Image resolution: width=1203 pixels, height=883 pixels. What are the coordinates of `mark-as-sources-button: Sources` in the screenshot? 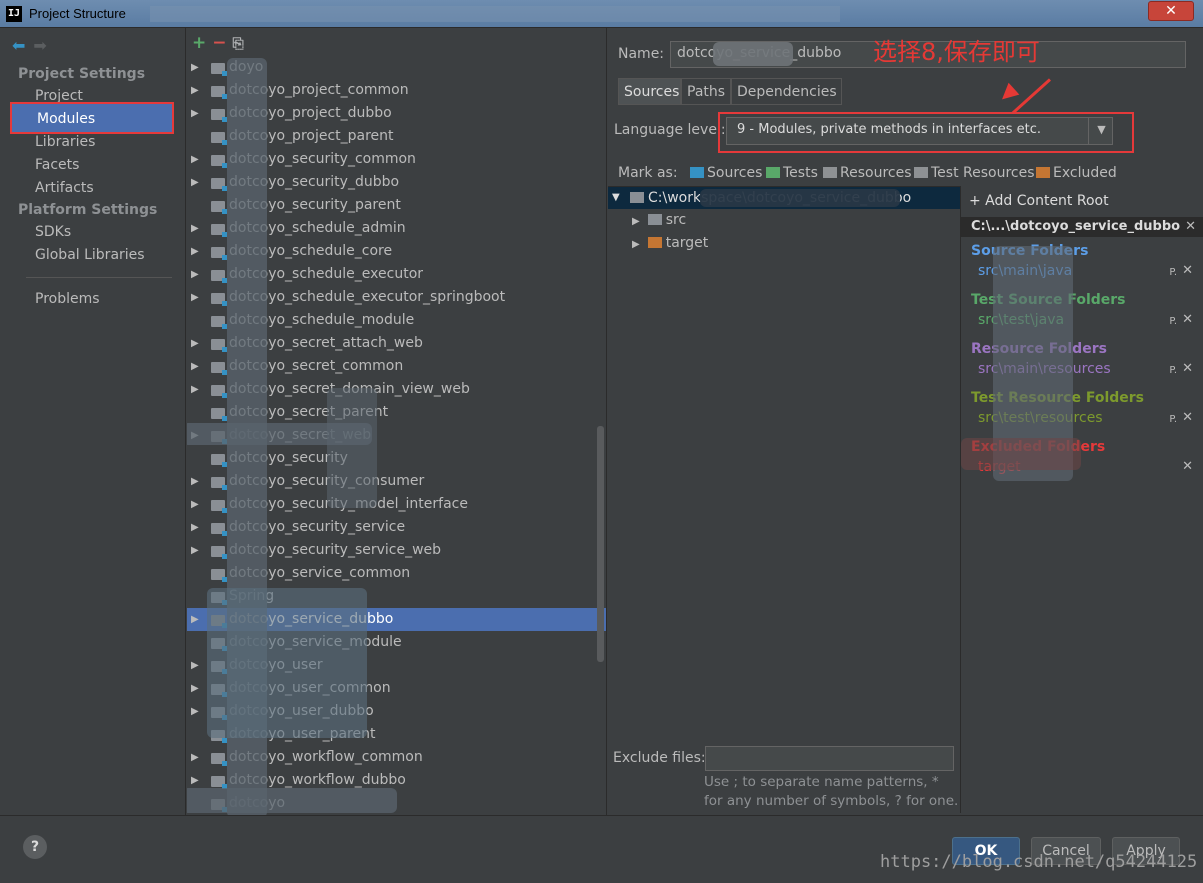 It's located at (726, 173).